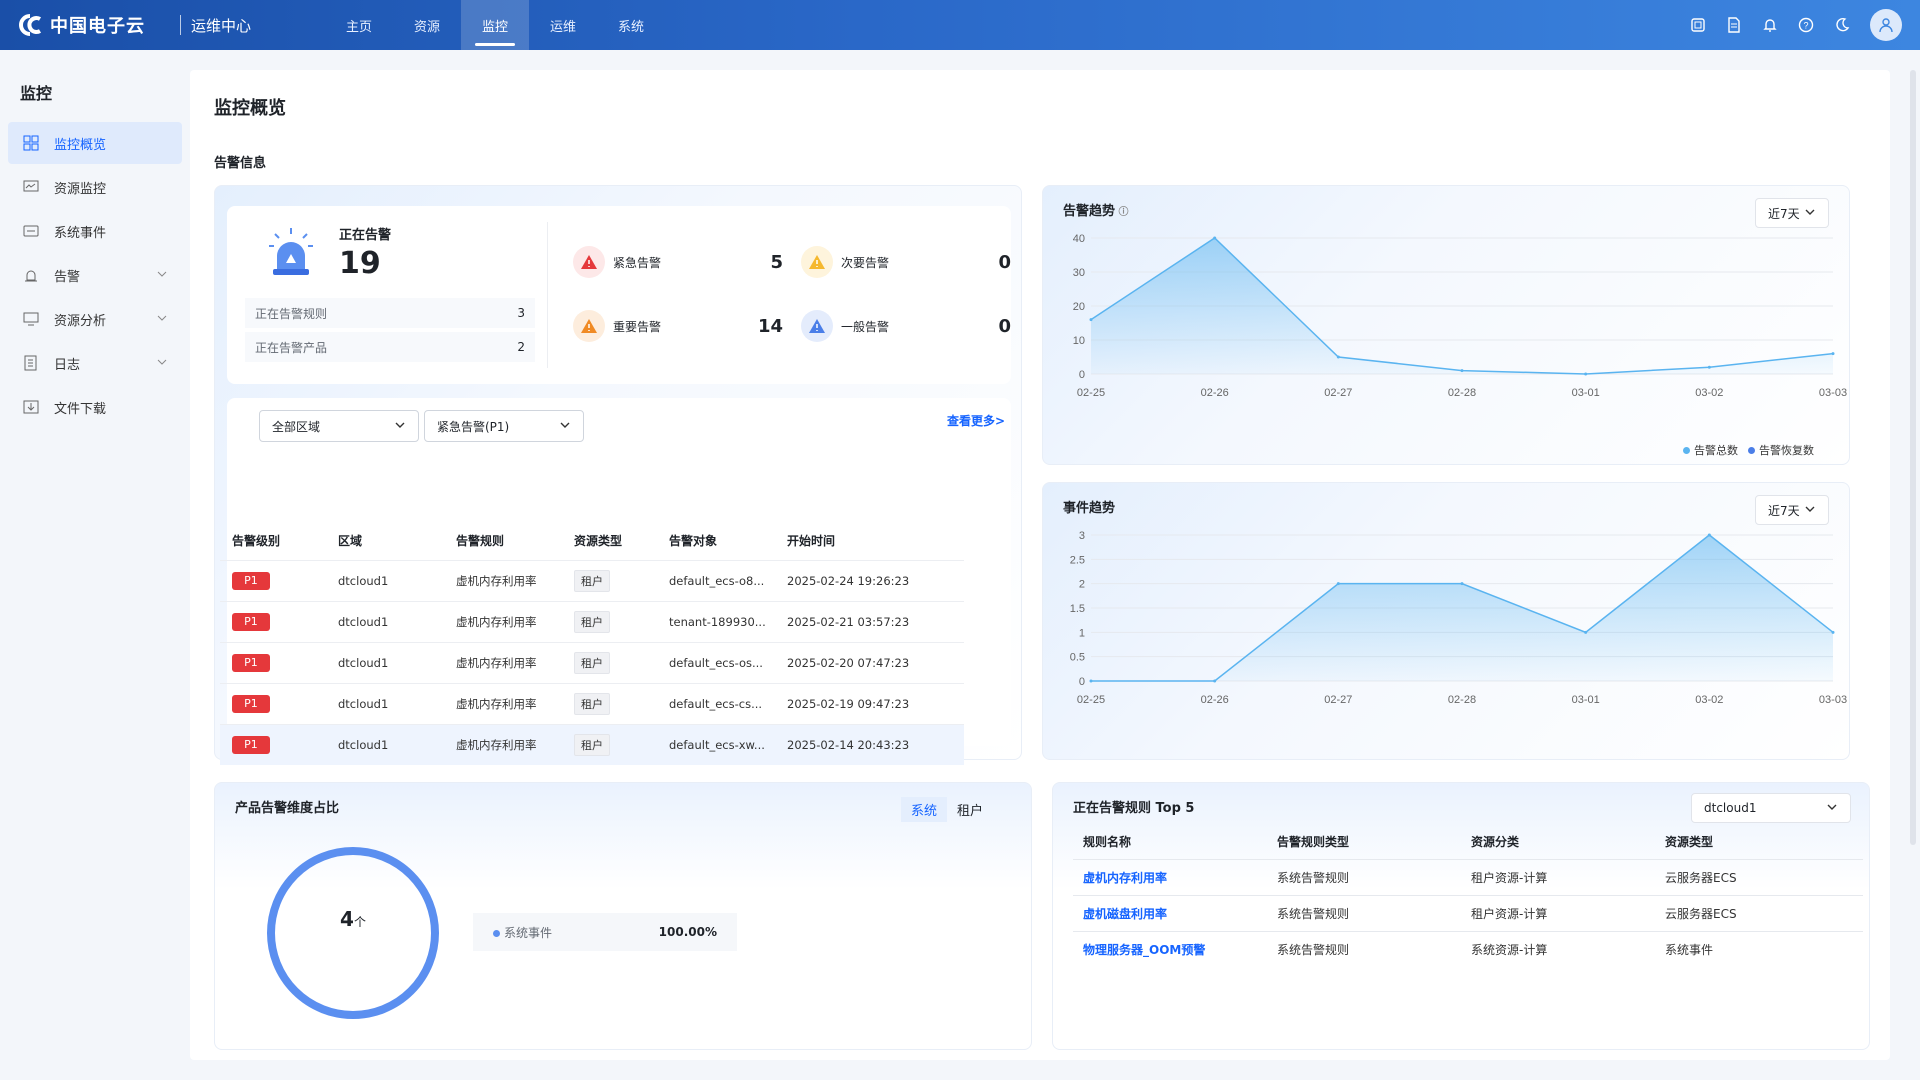 This screenshot has width=1920, height=1080. Describe the element at coordinates (353, 919) in the screenshot. I see `donut-total: 4个` at that location.